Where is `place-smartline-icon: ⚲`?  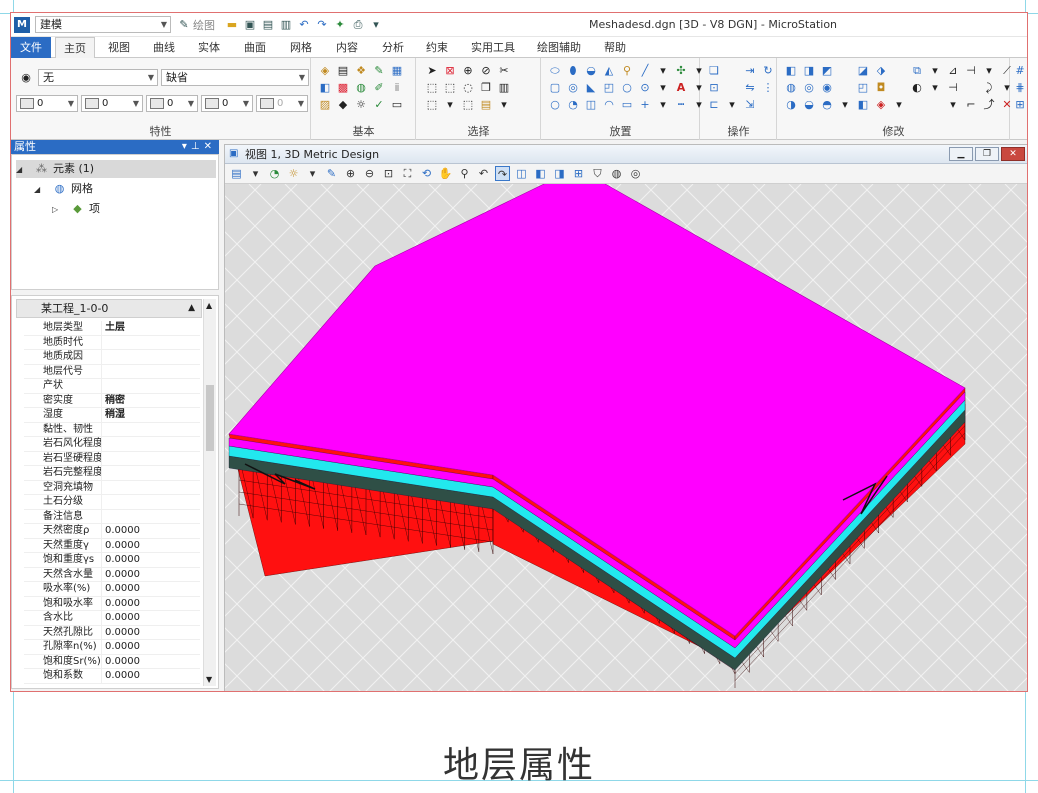 place-smartline-icon: ⚲ is located at coordinates (627, 71).